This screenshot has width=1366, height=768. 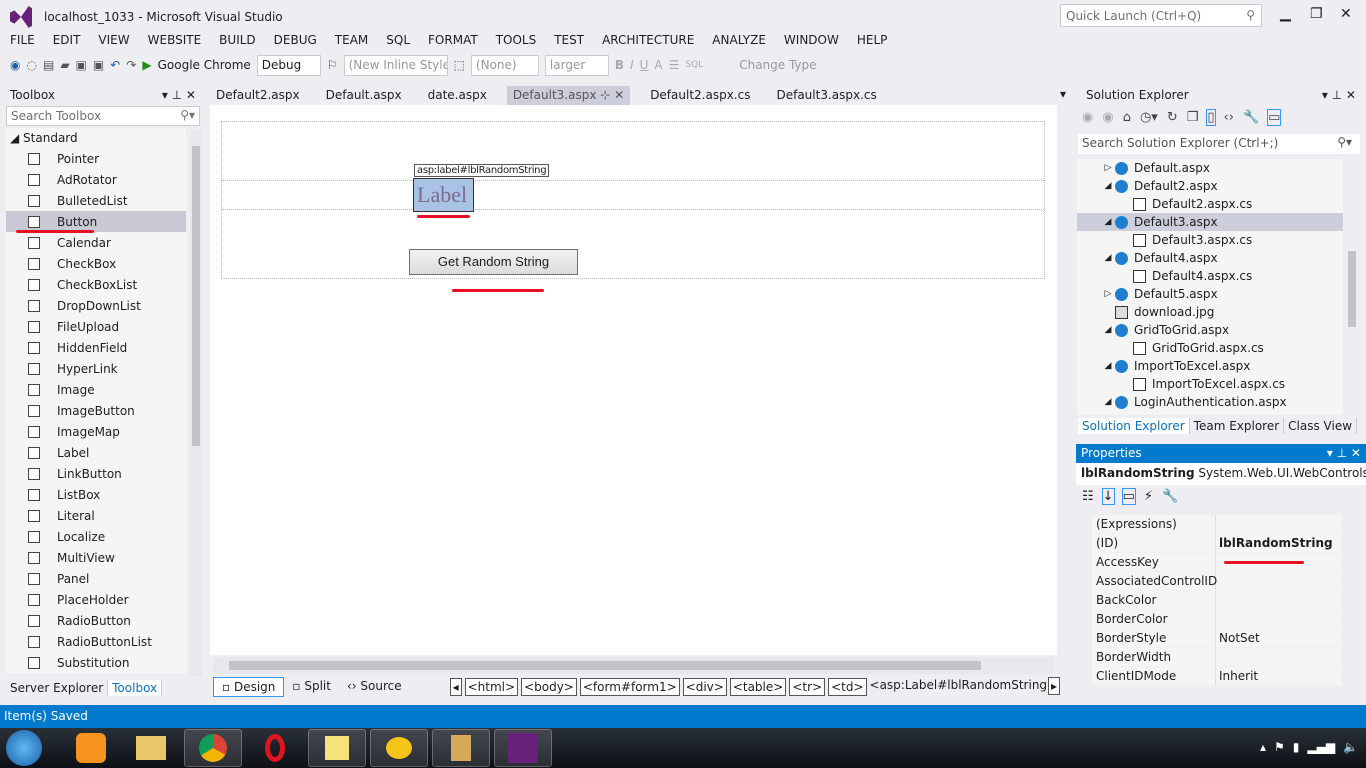 What do you see at coordinates (1279, 747) in the screenshot?
I see `action-center-icon: ⚑` at bounding box center [1279, 747].